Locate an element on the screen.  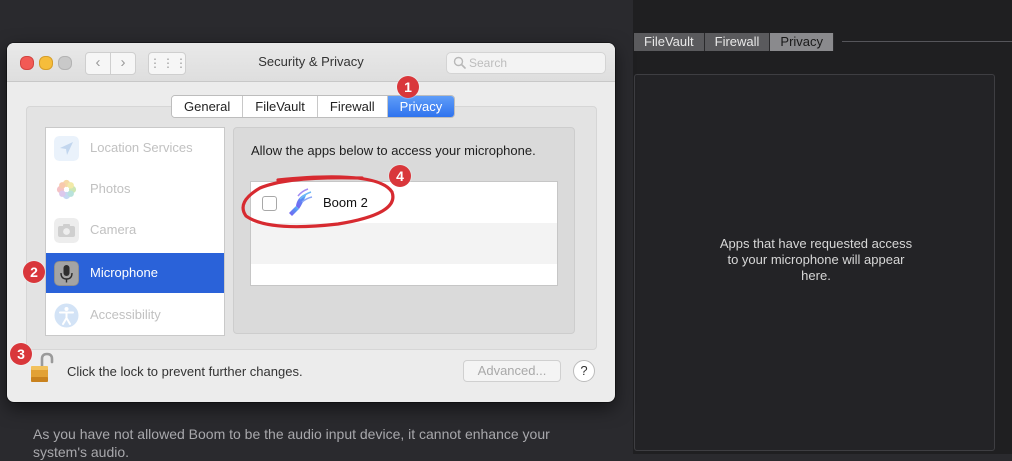
bg-tab-filevault: FileVault is located at coordinates (669, 42).